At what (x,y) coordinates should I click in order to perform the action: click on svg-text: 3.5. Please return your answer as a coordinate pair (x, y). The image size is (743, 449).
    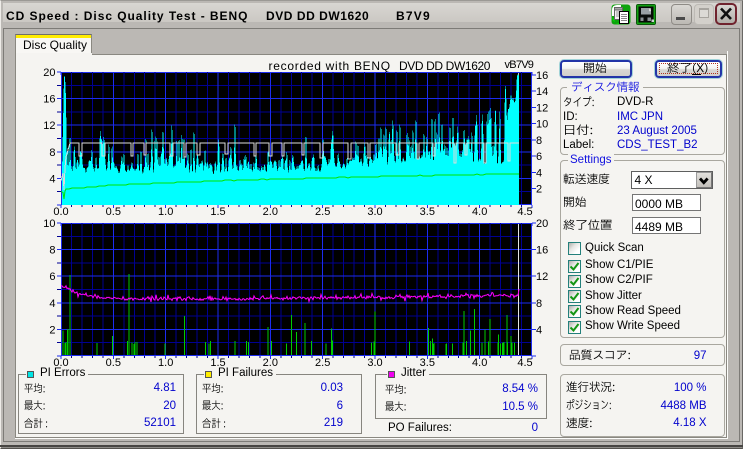
    Looking at the image, I should click on (427, 212).